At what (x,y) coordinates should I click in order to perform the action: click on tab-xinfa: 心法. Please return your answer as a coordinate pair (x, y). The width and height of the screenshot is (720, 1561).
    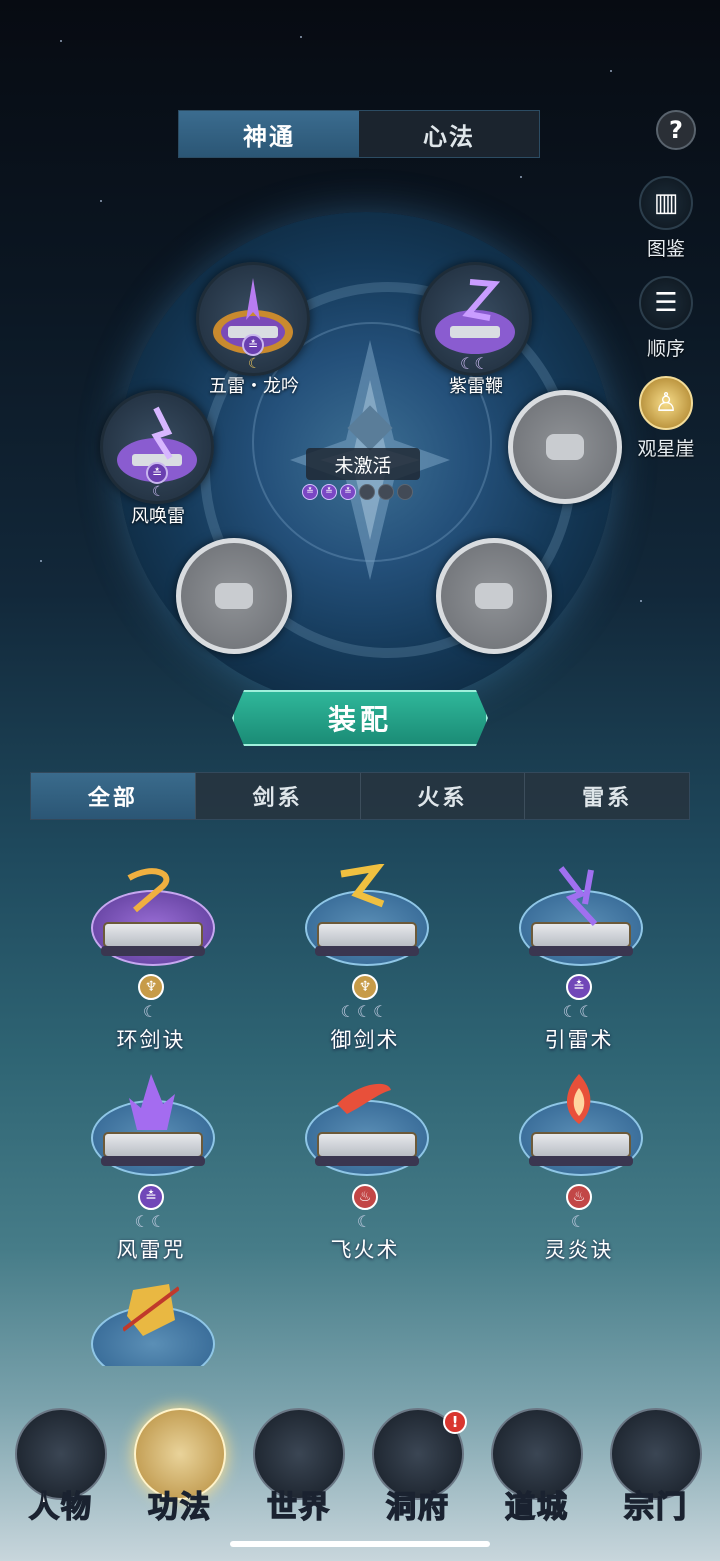
    Looking at the image, I should click on (449, 134).